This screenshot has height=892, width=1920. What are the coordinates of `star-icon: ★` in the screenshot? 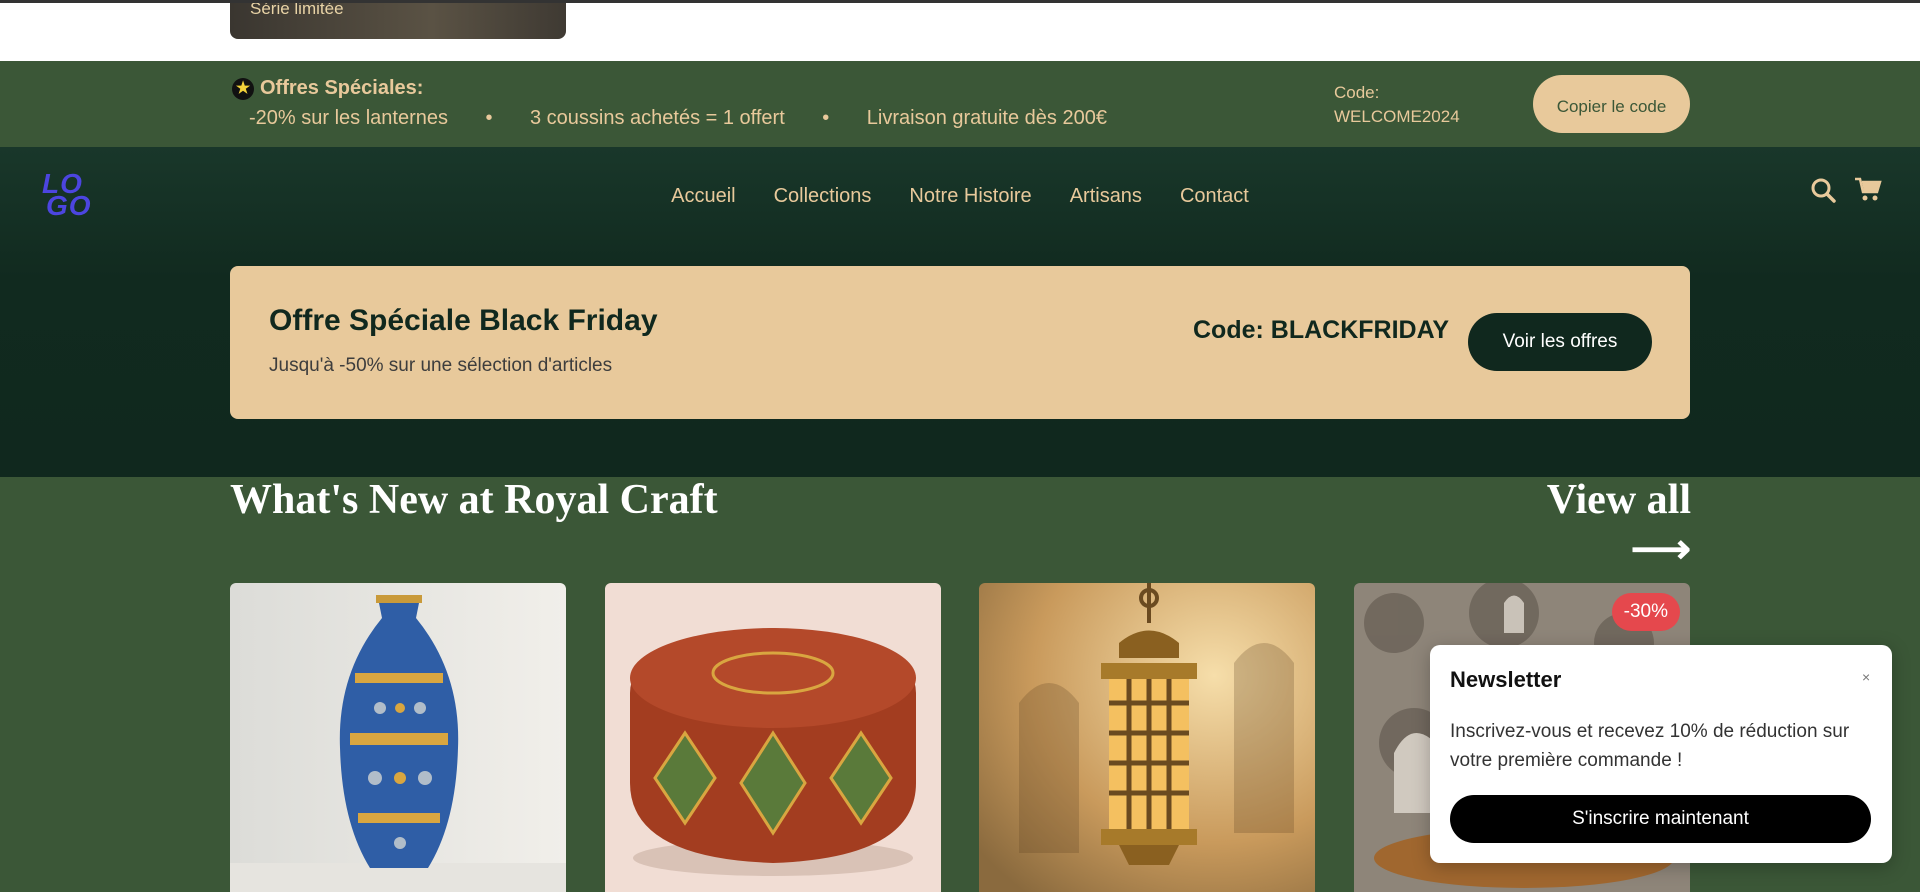 It's located at (243, 88).